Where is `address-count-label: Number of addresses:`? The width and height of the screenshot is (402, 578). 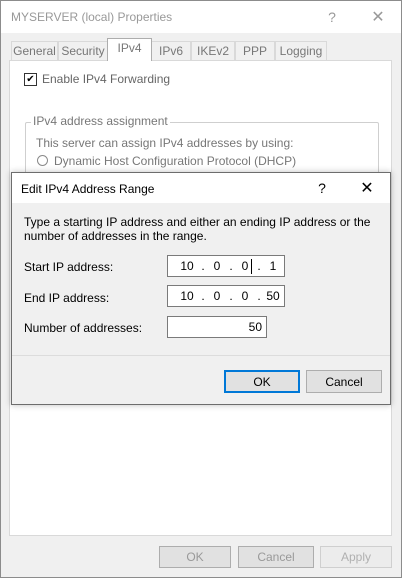
address-count-label: Number of addresses: is located at coordinates (83, 328).